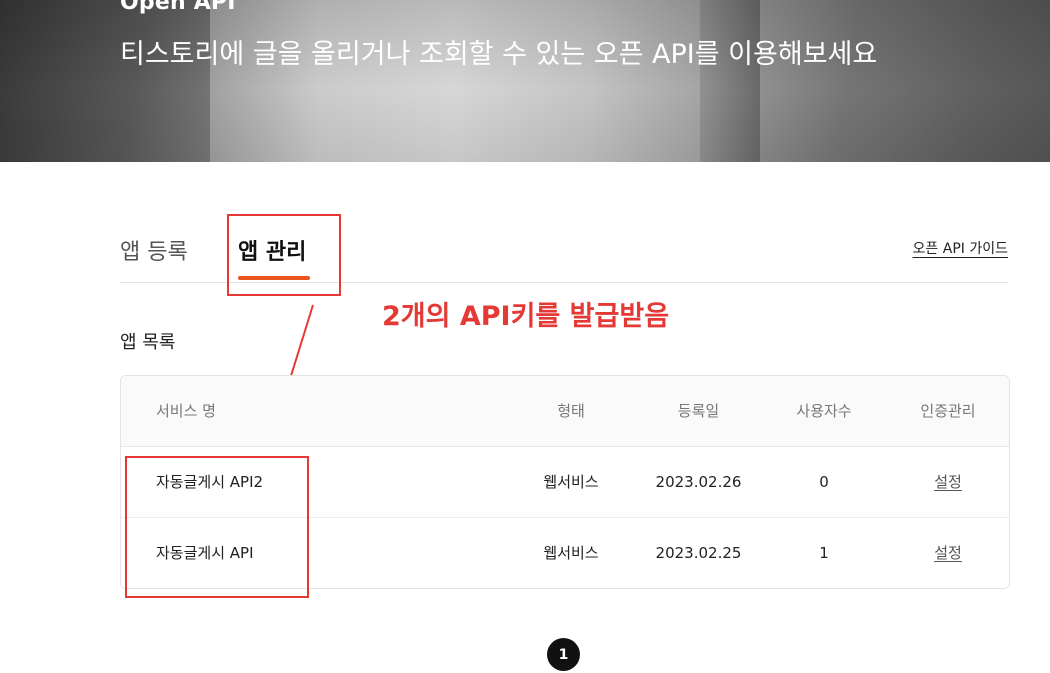  What do you see at coordinates (824, 482) in the screenshot?
I see `user-count: 0` at bounding box center [824, 482].